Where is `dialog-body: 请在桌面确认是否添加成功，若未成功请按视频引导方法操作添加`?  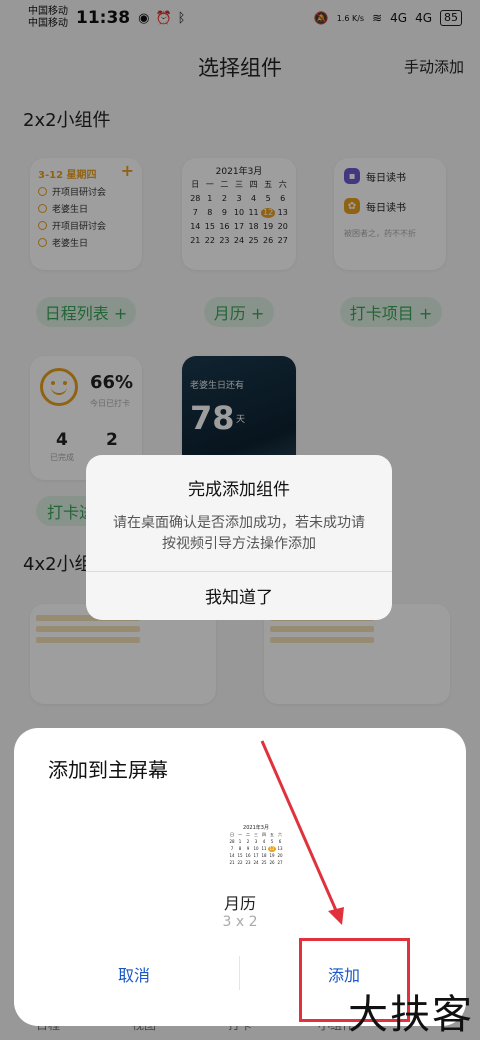 dialog-body: 请在桌面确认是否添加成功，若未成功请按视频引导方法操作添加 is located at coordinates (239, 533).